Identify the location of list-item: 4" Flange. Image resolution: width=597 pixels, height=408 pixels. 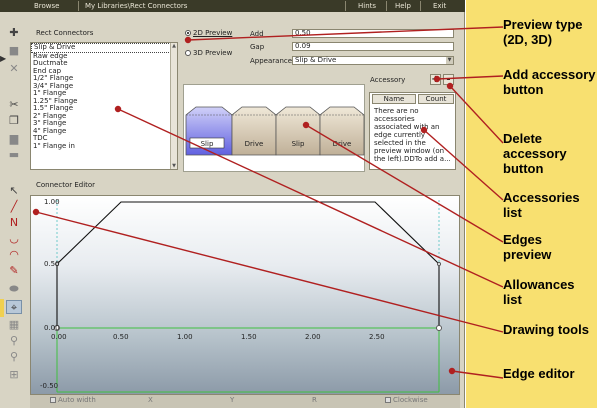
(104, 131).